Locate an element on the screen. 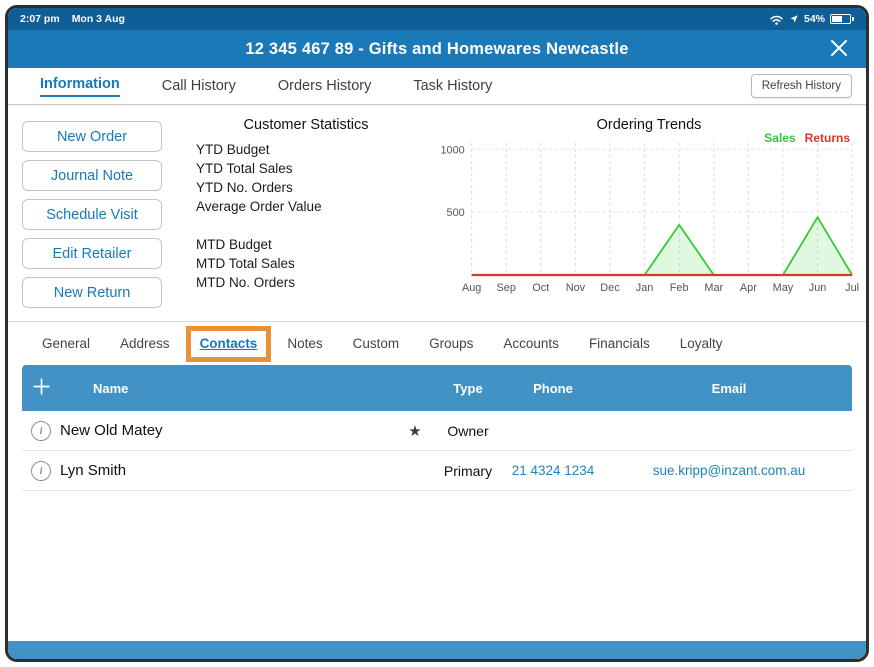 The image size is (874, 667). svg-text: Feb is located at coordinates (679, 288).